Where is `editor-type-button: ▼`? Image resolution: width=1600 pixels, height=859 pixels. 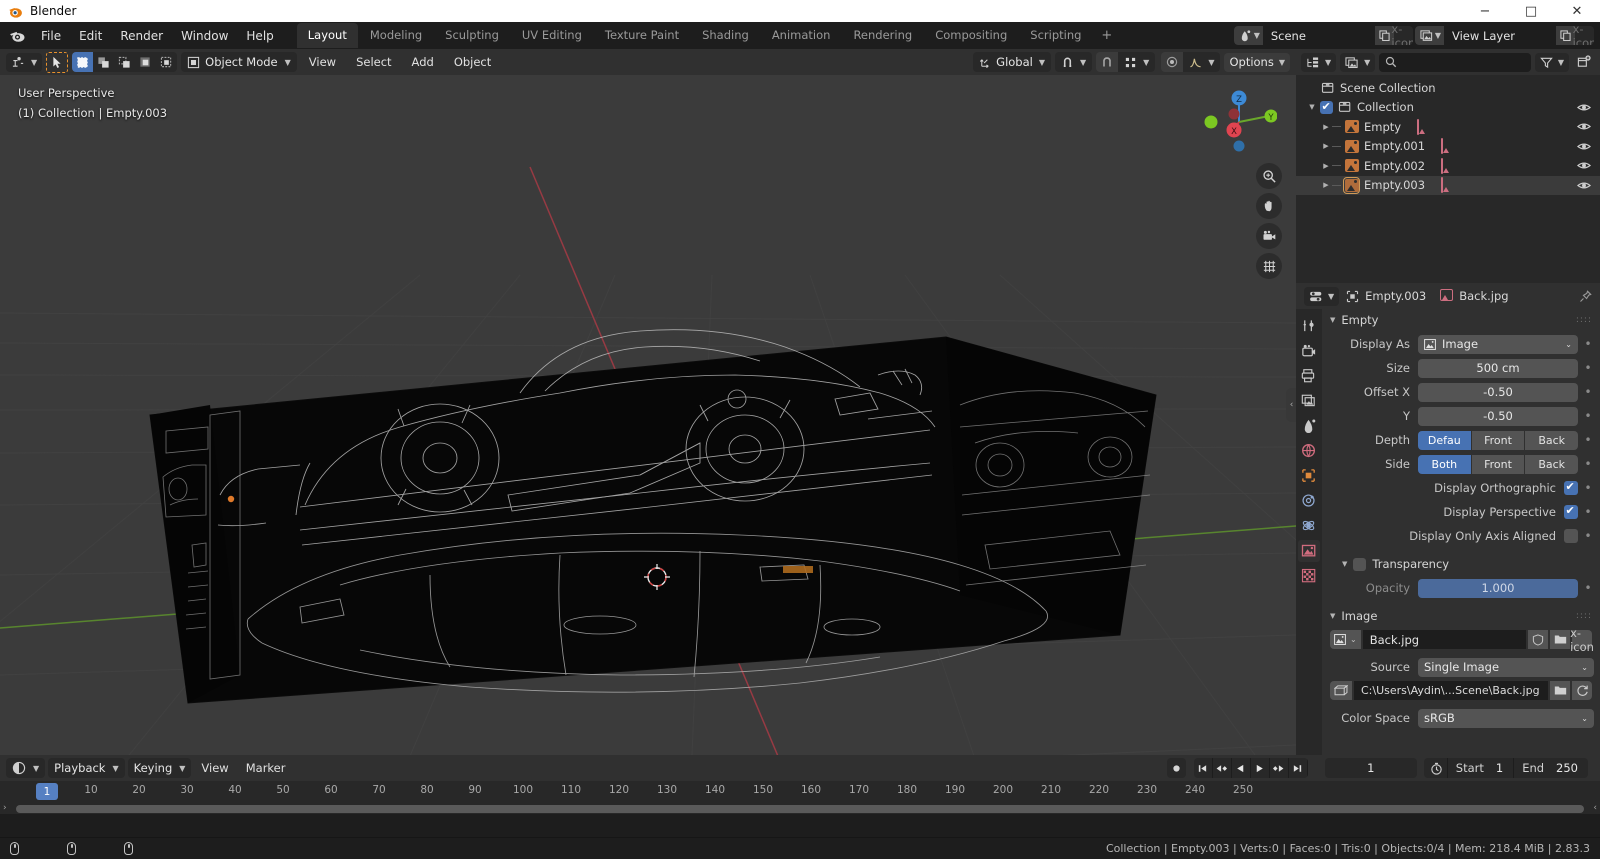 editor-type-button: ▼ is located at coordinates (24, 62).